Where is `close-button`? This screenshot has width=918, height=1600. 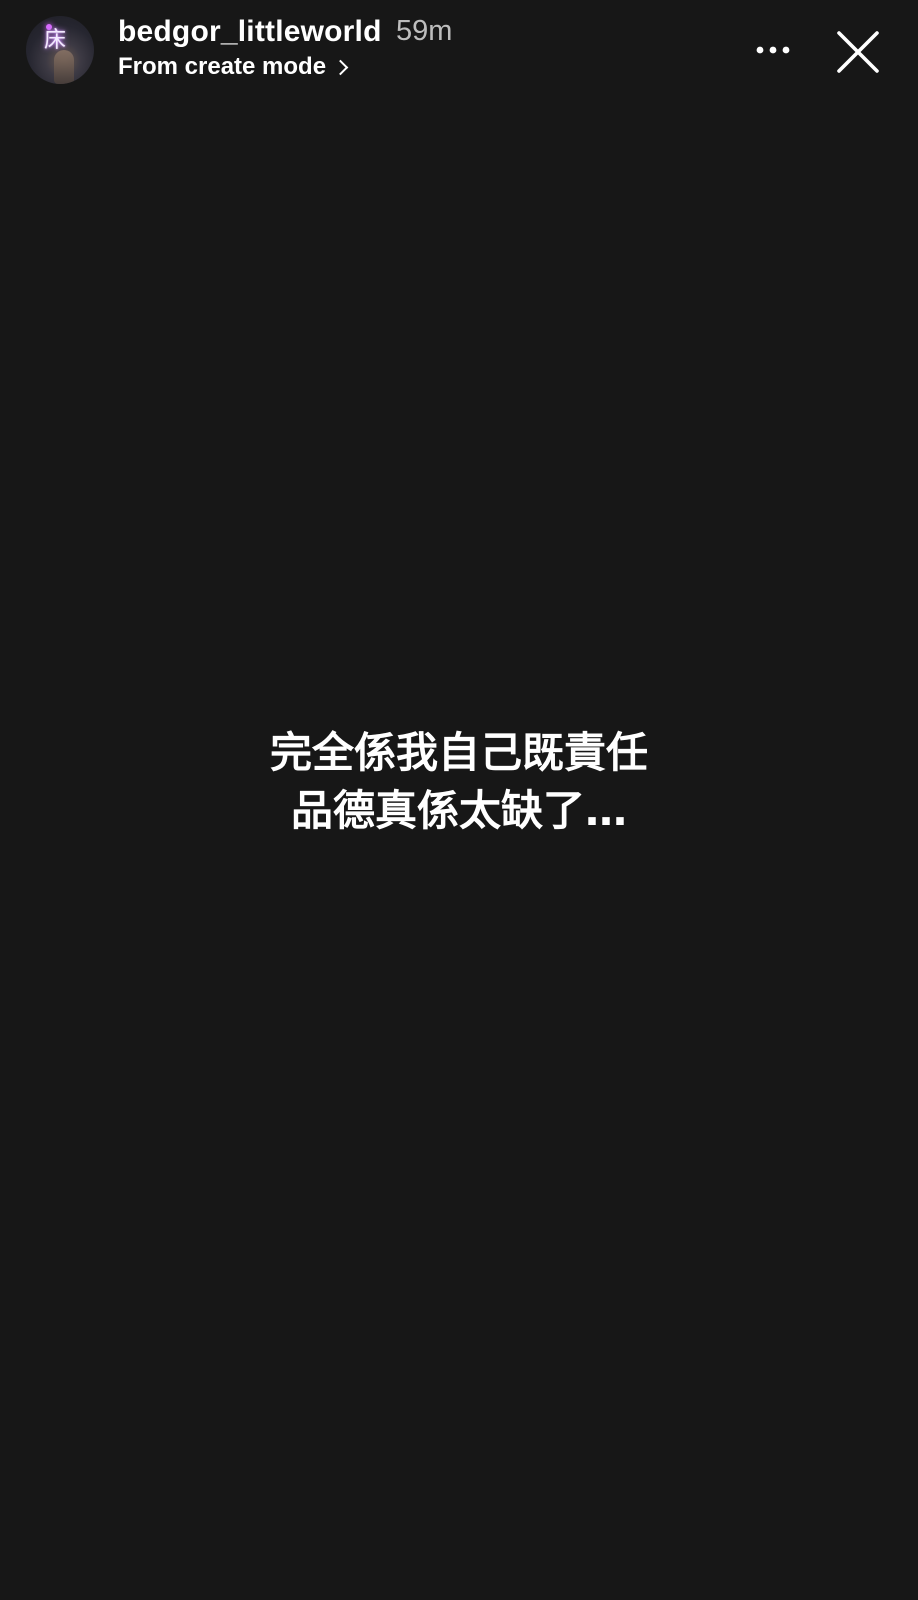
close-button is located at coordinates (858, 52).